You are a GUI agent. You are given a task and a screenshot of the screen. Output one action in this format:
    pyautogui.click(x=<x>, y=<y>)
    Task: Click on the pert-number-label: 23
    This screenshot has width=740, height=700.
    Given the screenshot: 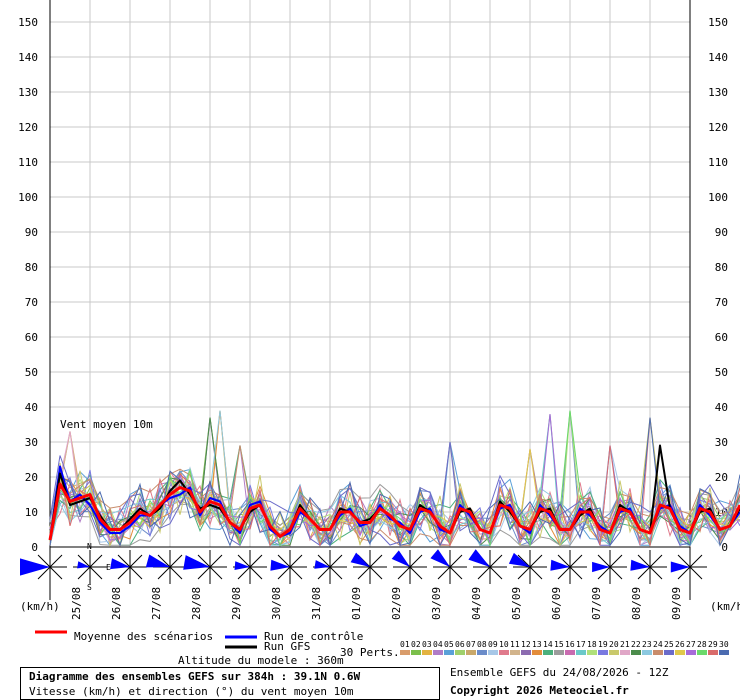 What is the action you would take?
    pyautogui.click(x=647, y=644)
    